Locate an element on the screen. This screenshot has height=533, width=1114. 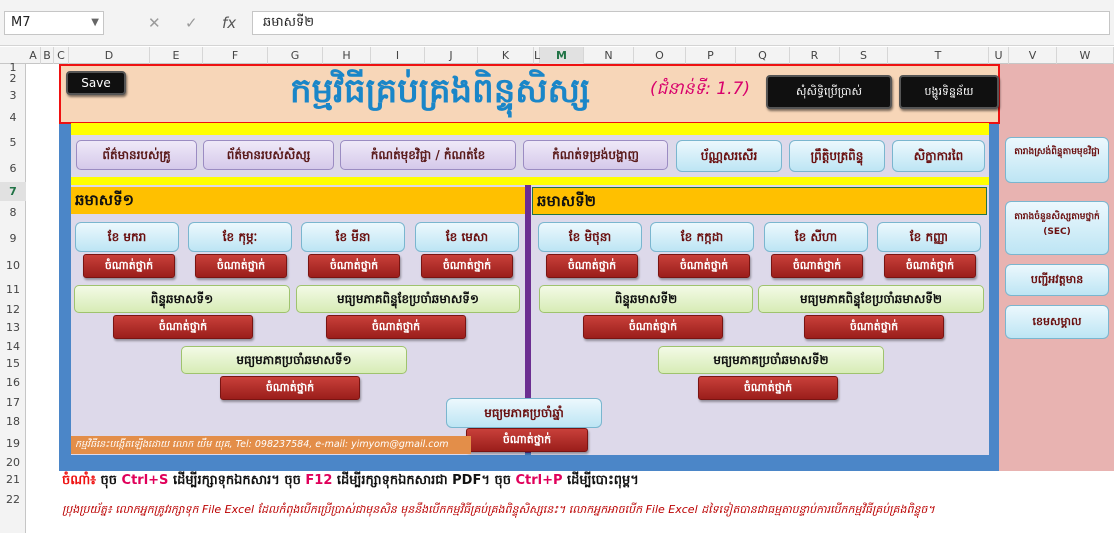
column-header-B: B is located at coordinates (47, 55).